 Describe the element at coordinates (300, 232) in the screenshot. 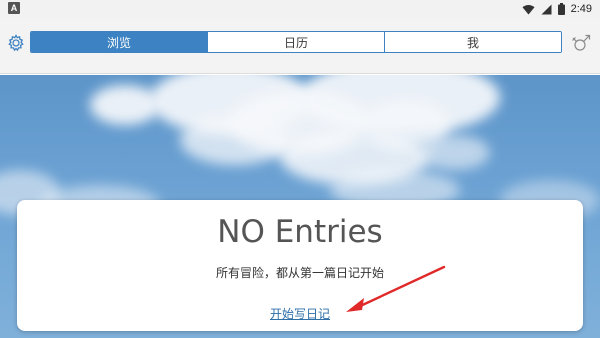

I see `empty-state-title: NO Entries` at that location.